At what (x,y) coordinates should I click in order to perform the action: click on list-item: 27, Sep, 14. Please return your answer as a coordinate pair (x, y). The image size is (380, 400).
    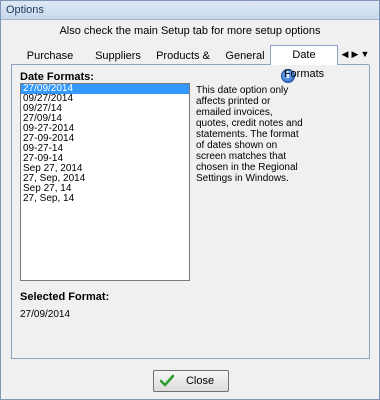
    Looking at the image, I should click on (105, 199).